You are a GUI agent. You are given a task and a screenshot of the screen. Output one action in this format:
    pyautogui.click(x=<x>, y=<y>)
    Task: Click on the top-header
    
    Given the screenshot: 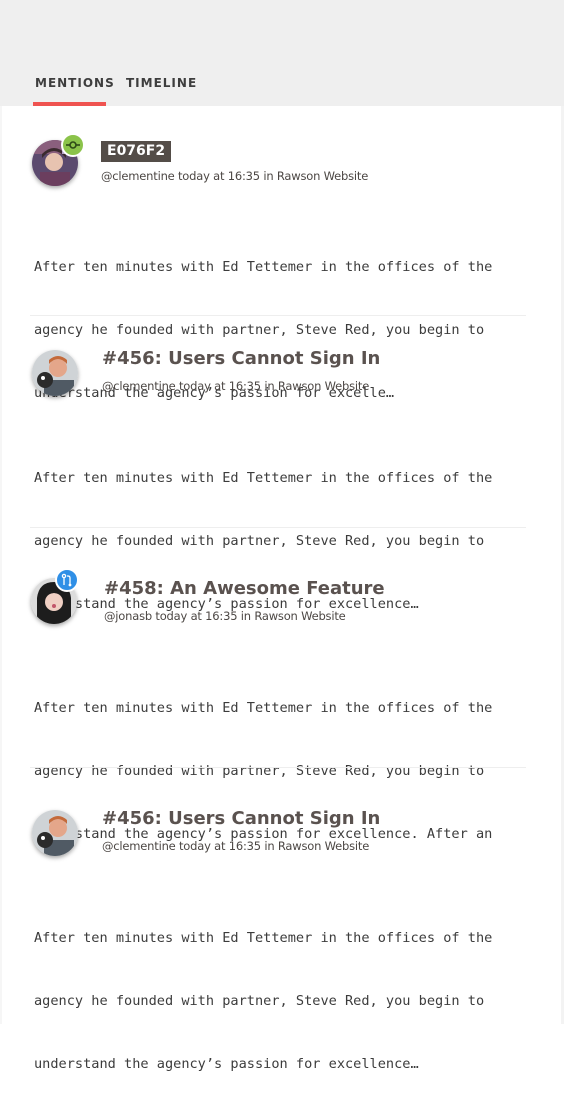 What is the action you would take?
    pyautogui.click(x=282, y=53)
    